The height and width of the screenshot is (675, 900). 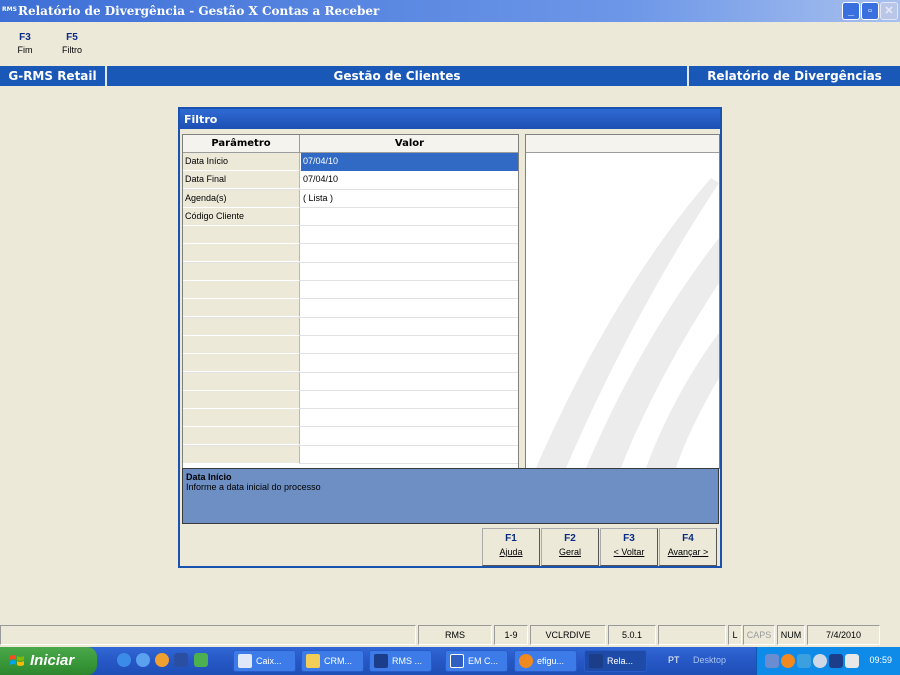 I want to click on status-blank, so click(x=692, y=635).